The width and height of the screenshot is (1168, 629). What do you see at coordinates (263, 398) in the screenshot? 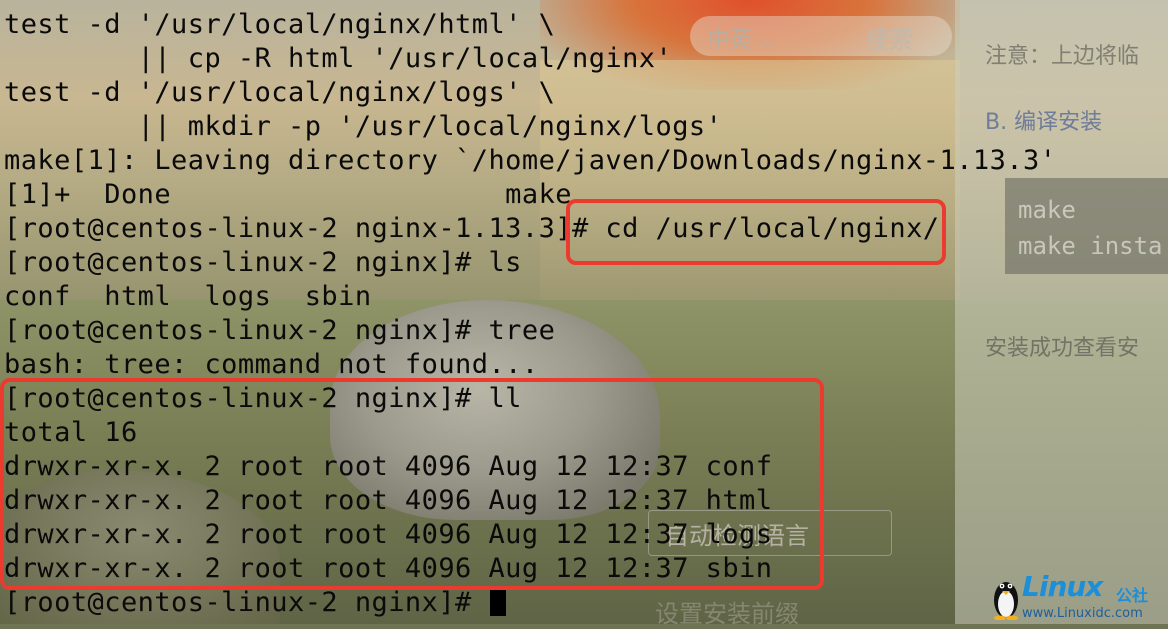
I see `terminal-line: [root@centos-linux-2 nginx]# ll` at bounding box center [263, 398].